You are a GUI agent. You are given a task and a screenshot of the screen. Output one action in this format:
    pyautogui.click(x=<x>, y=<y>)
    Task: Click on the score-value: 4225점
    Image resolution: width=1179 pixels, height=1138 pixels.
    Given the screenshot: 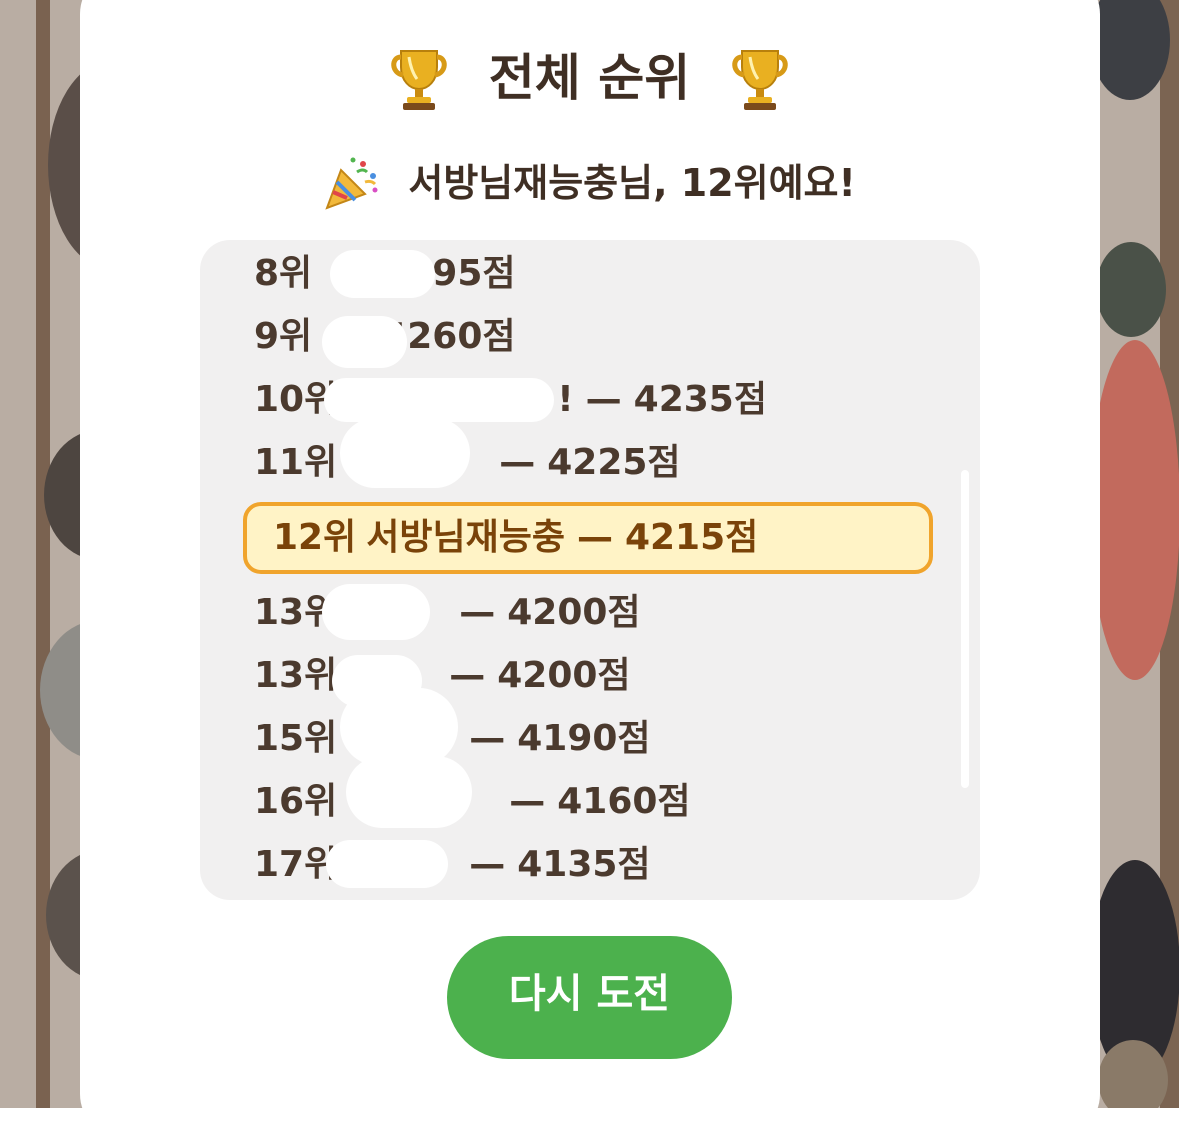 What is the action you would take?
    pyautogui.click(x=614, y=462)
    